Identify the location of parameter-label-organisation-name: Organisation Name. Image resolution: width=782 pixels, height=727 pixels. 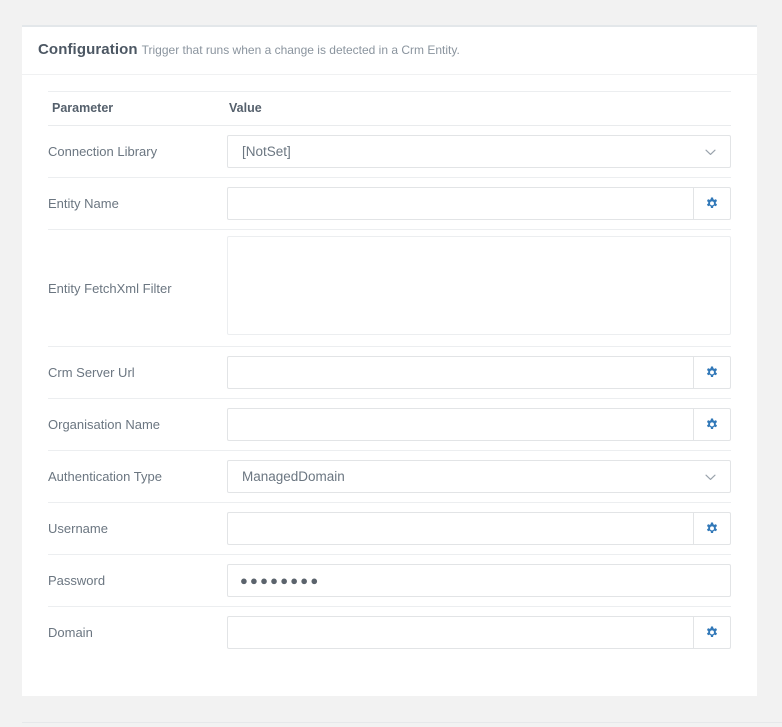
(137, 424).